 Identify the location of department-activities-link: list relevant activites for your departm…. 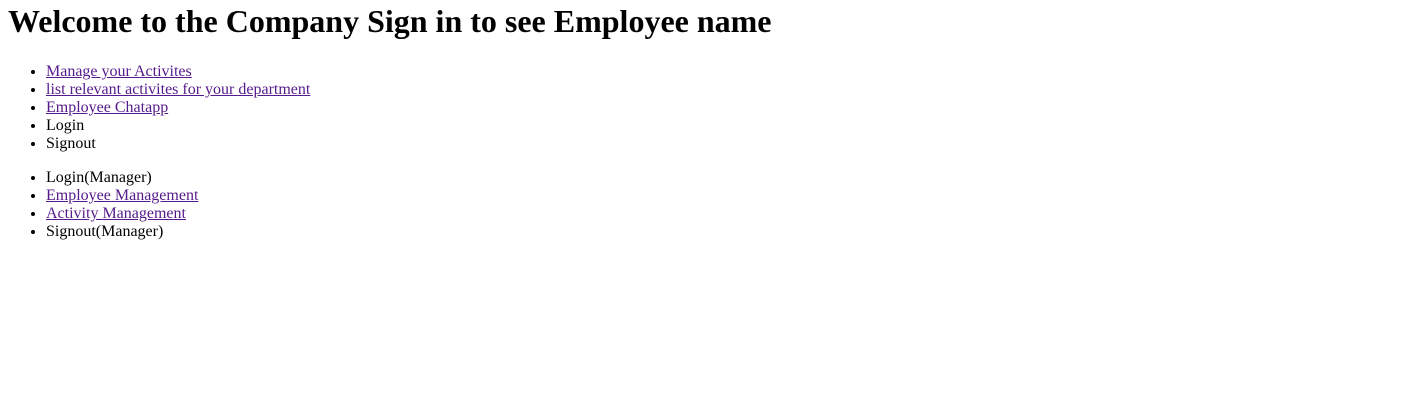
(178, 89).